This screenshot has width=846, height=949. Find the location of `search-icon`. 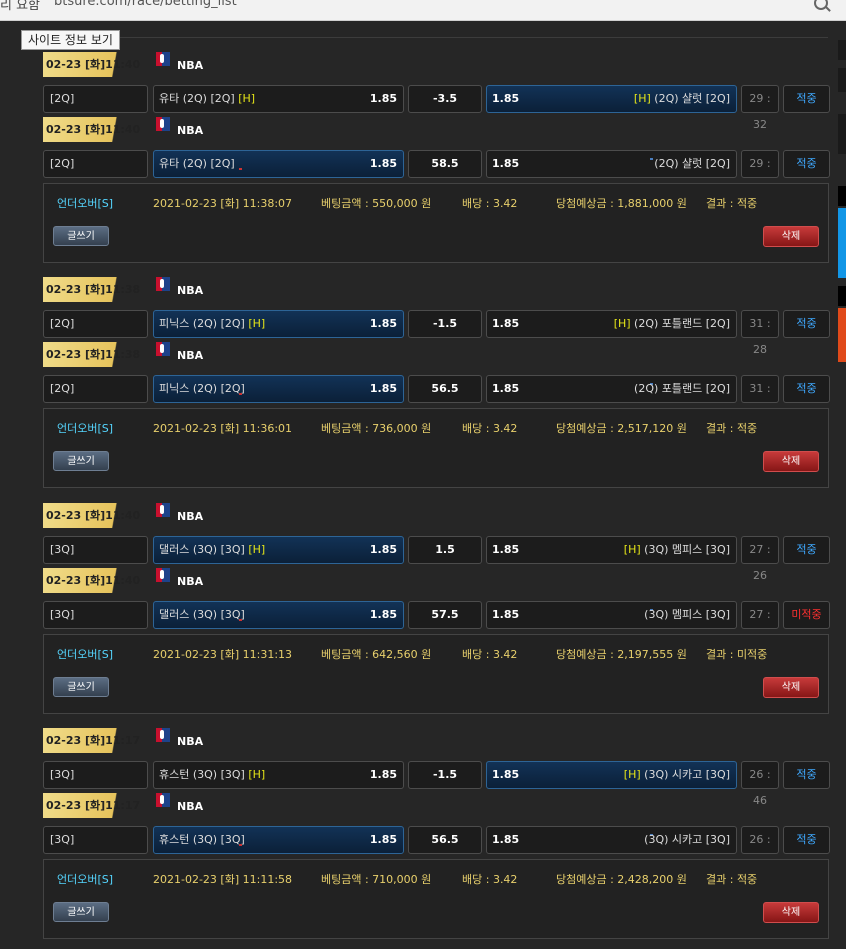

search-icon is located at coordinates (821, 5).